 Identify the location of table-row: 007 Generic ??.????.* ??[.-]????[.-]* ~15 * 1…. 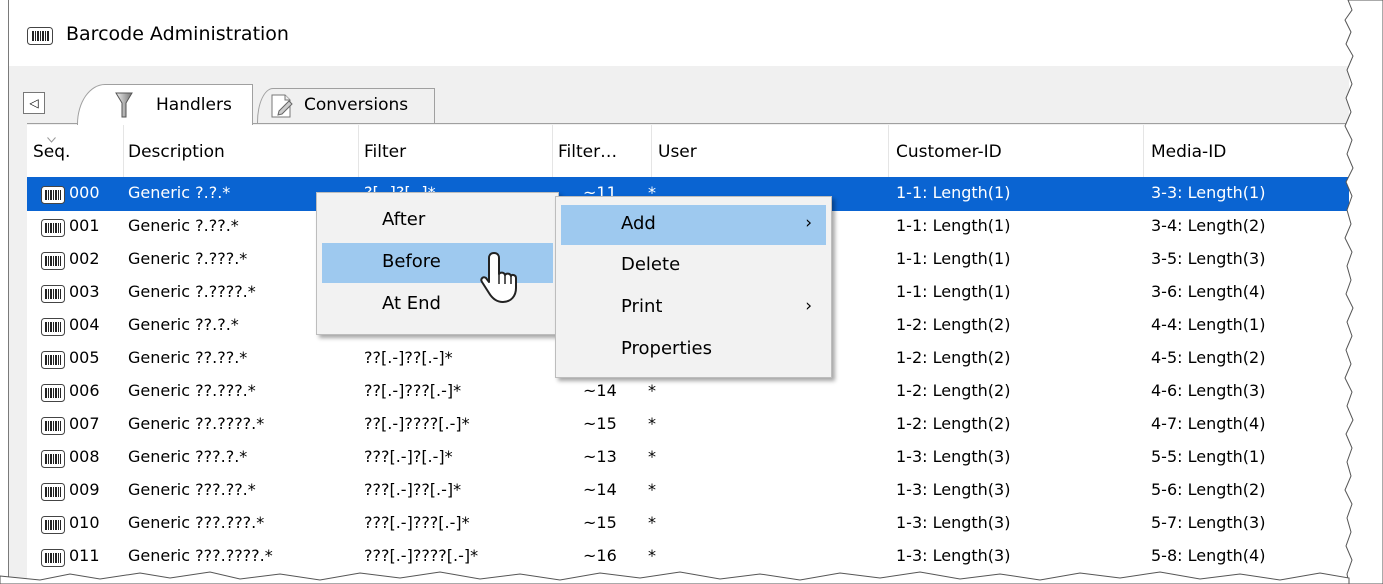
(688, 425).